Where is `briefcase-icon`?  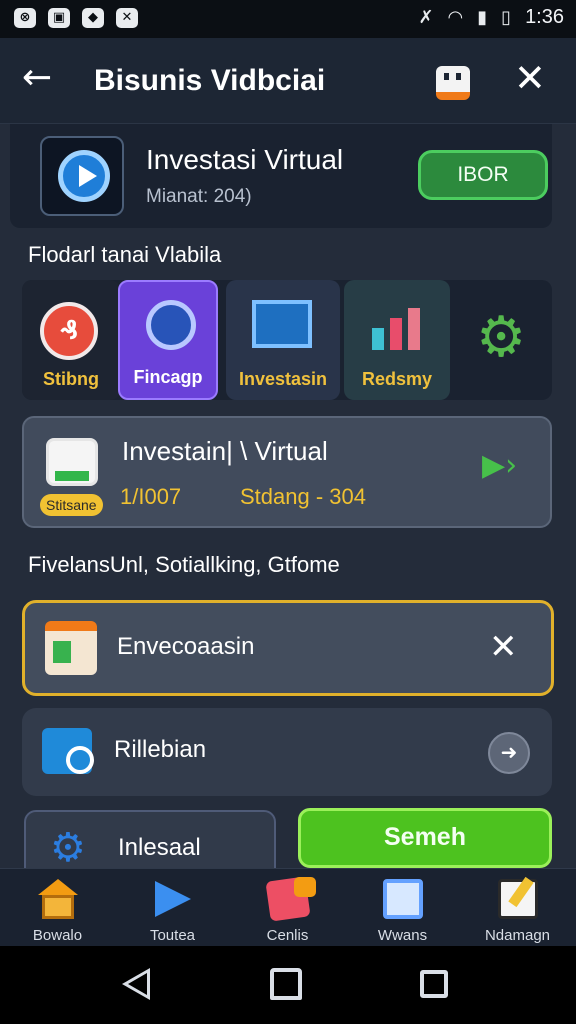 briefcase-icon is located at coordinates (453, 83).